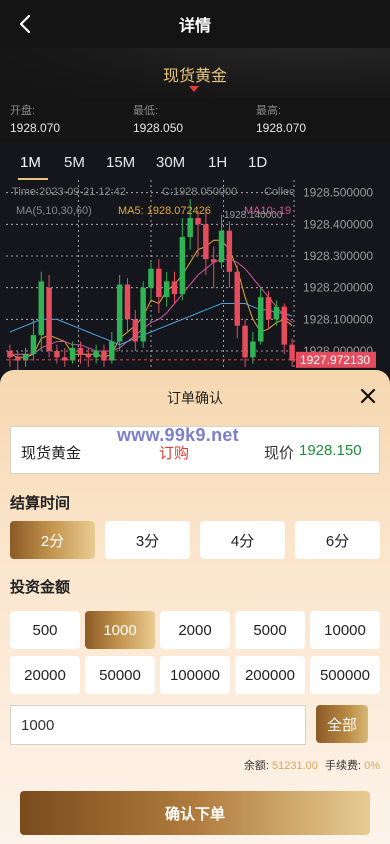 The width and height of the screenshot is (390, 844). I want to click on balance-value: 51231.00, so click(295, 766).